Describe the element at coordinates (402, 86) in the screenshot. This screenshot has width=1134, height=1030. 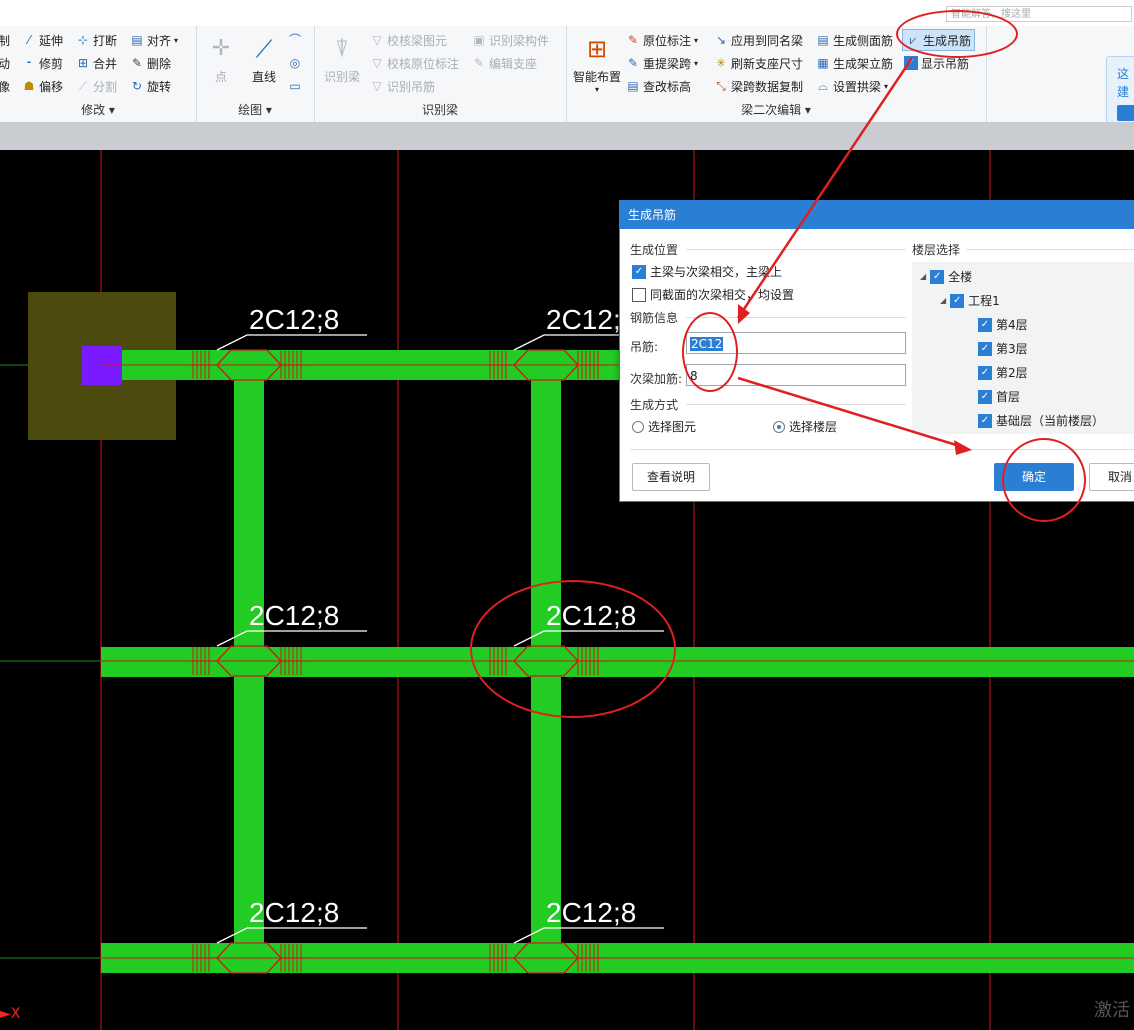
I see `identify-hanger-button: ▽ 识别吊筋` at that location.